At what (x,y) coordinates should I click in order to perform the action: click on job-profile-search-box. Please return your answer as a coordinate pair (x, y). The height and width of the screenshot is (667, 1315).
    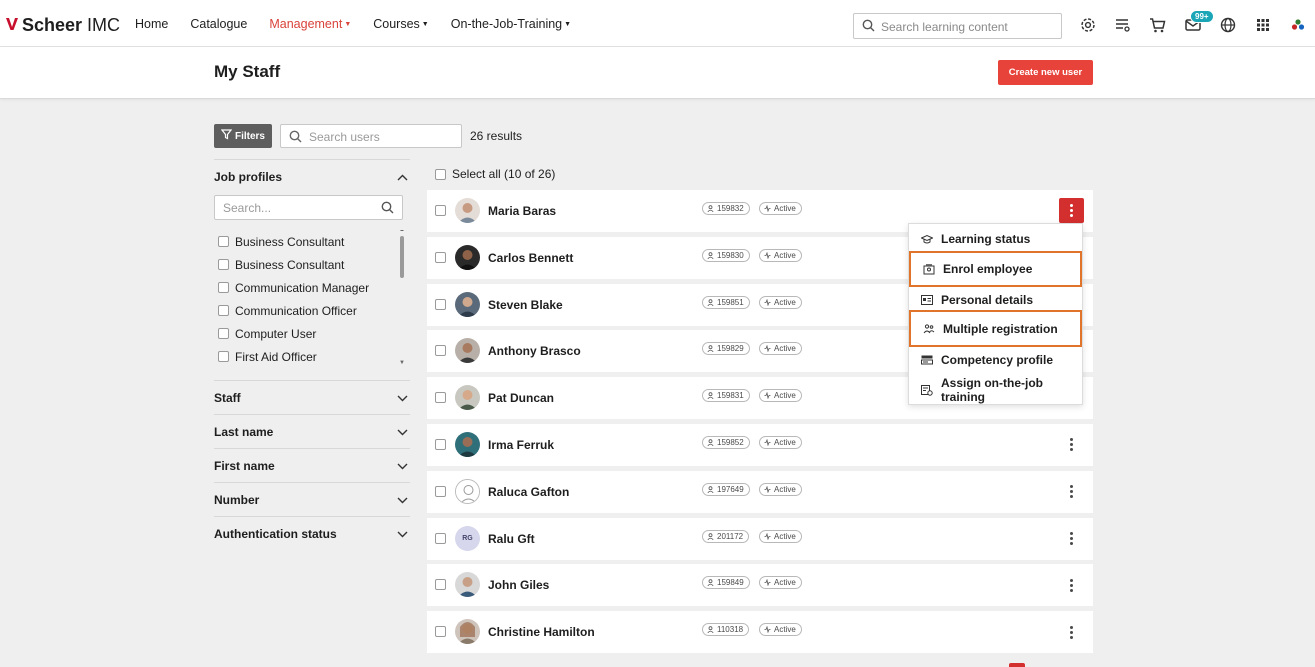
    Looking at the image, I should click on (308, 207).